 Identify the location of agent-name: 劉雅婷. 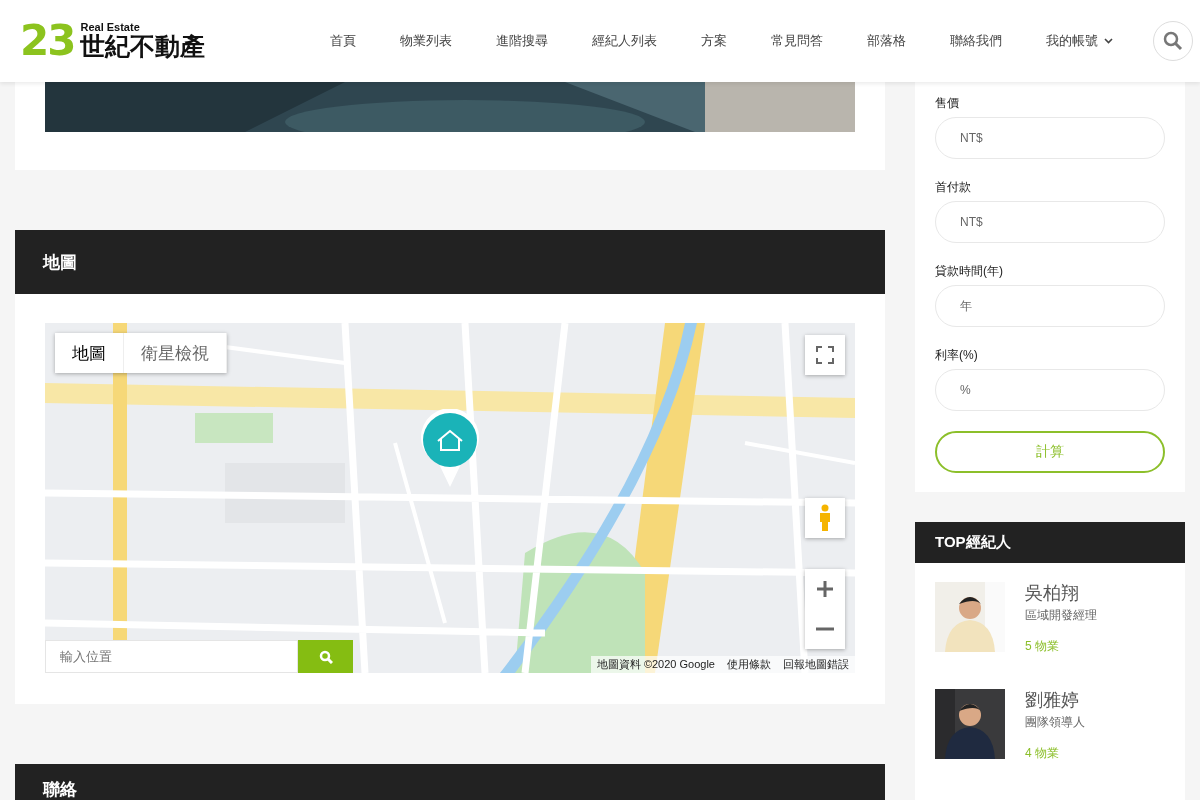
(1055, 700).